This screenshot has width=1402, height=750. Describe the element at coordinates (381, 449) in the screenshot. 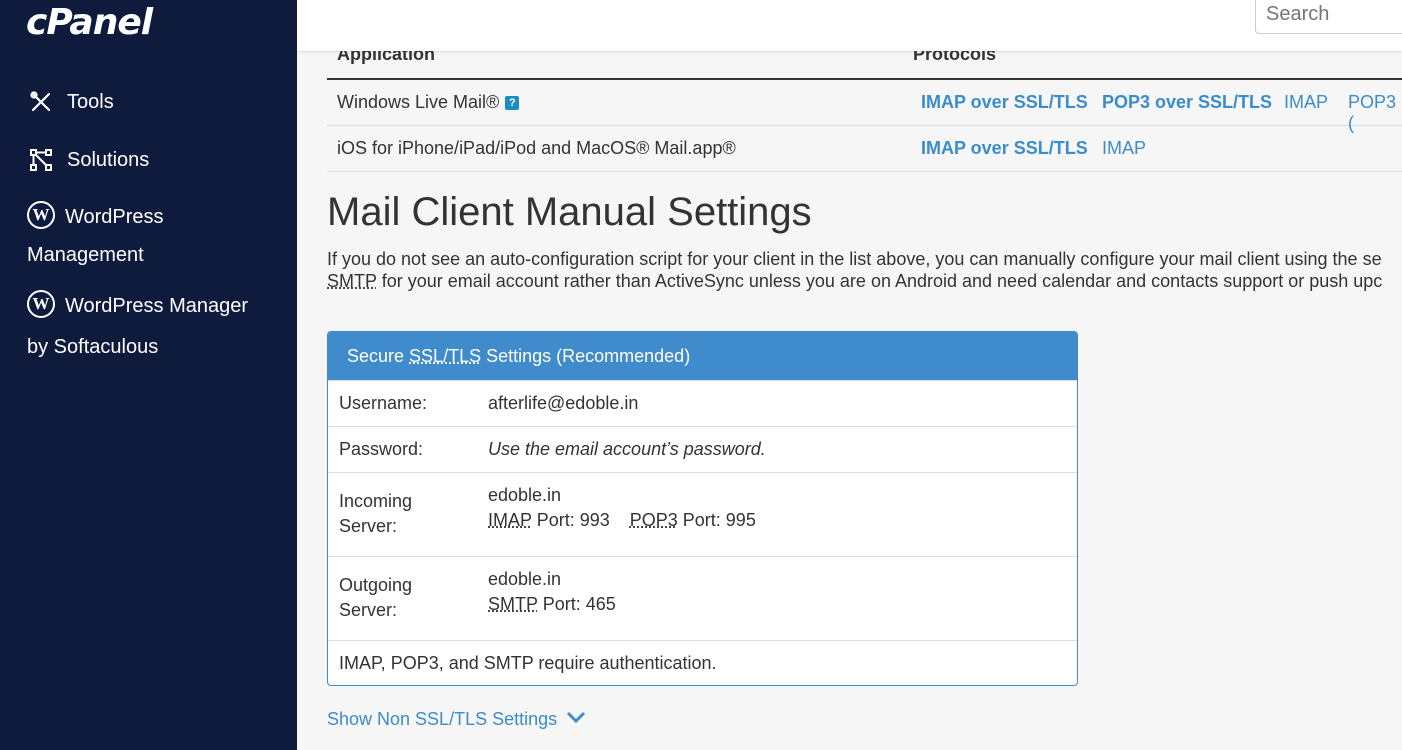

I see `password-label: Password:` at that location.